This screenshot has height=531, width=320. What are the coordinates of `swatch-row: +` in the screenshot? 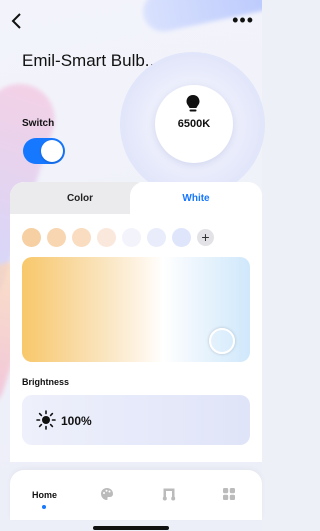 It's located at (118, 238).